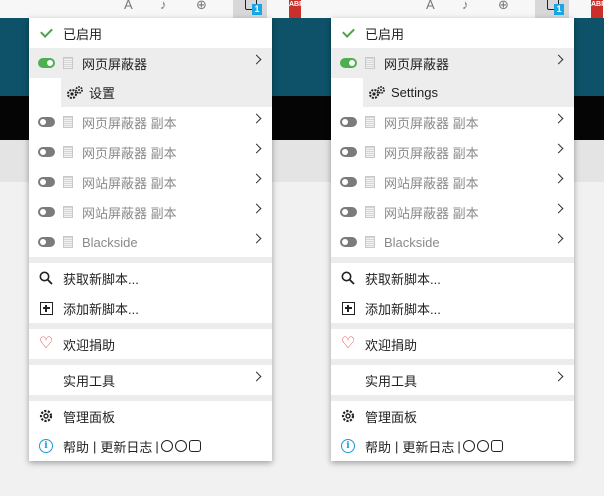 Image resolution: width=604 pixels, height=496 pixels. What do you see at coordinates (468, 92) in the screenshot?
I see `script-settings-item: Settings` at bounding box center [468, 92].